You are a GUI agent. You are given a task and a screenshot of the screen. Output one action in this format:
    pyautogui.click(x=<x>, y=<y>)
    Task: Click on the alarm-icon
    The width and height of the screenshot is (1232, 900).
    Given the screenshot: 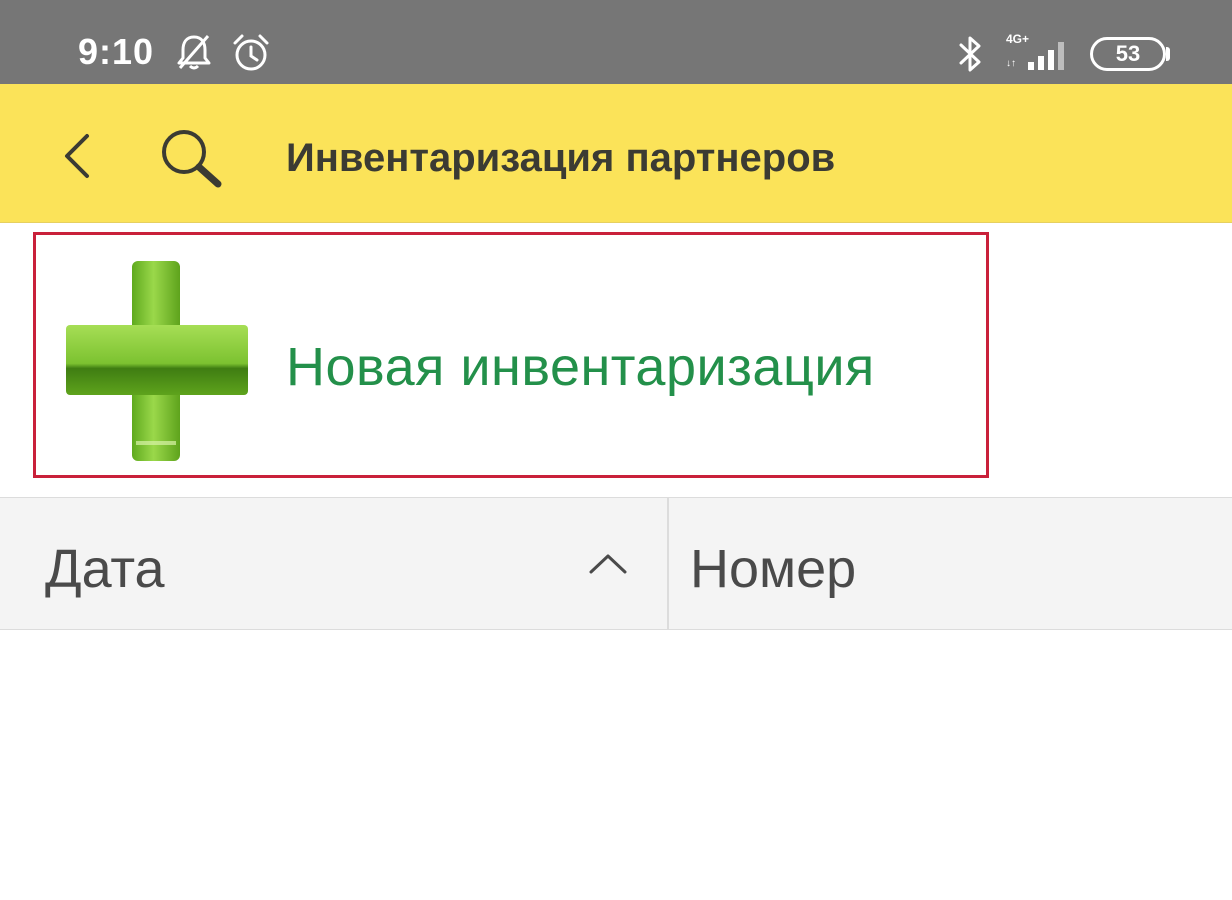 What is the action you would take?
    pyautogui.click(x=251, y=53)
    